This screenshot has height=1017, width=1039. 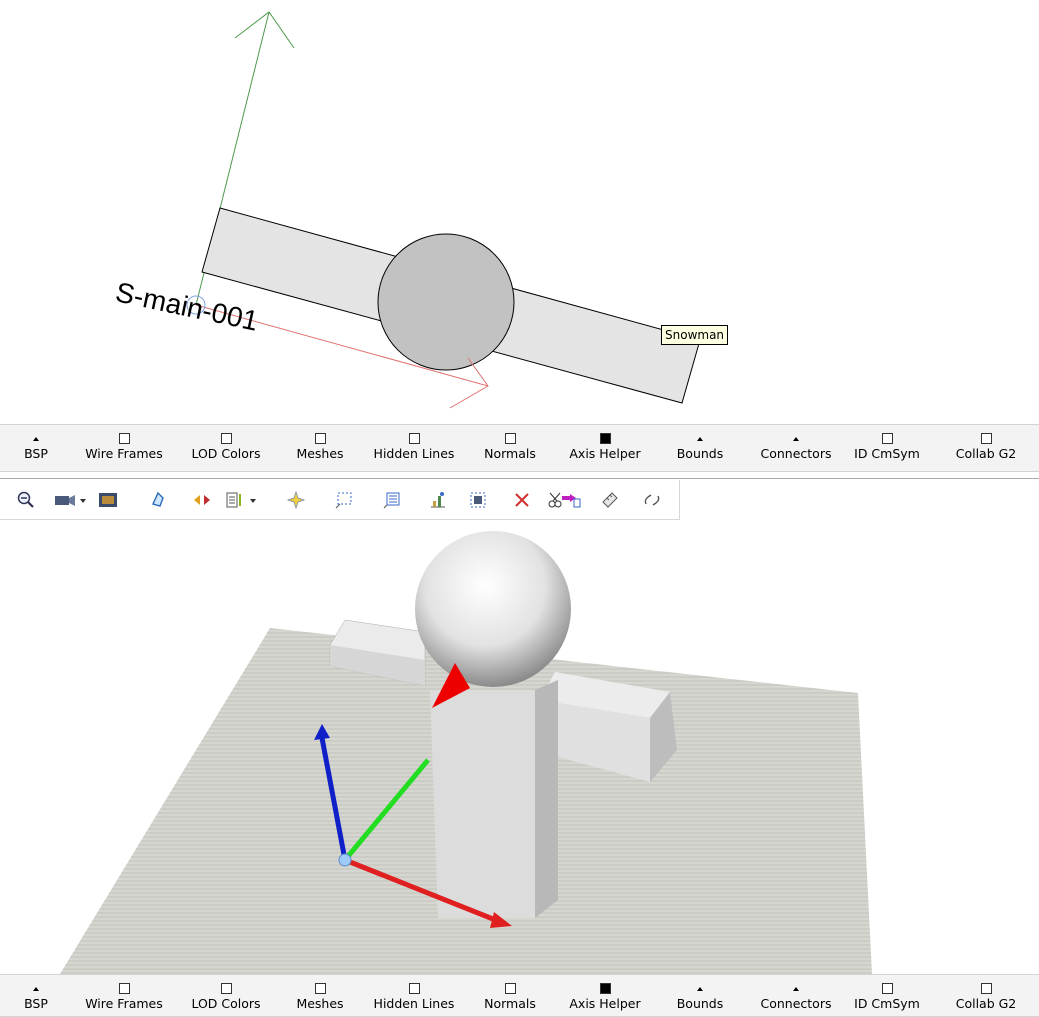 I want to click on layers-dropdown-icon, so click(x=242, y=500).